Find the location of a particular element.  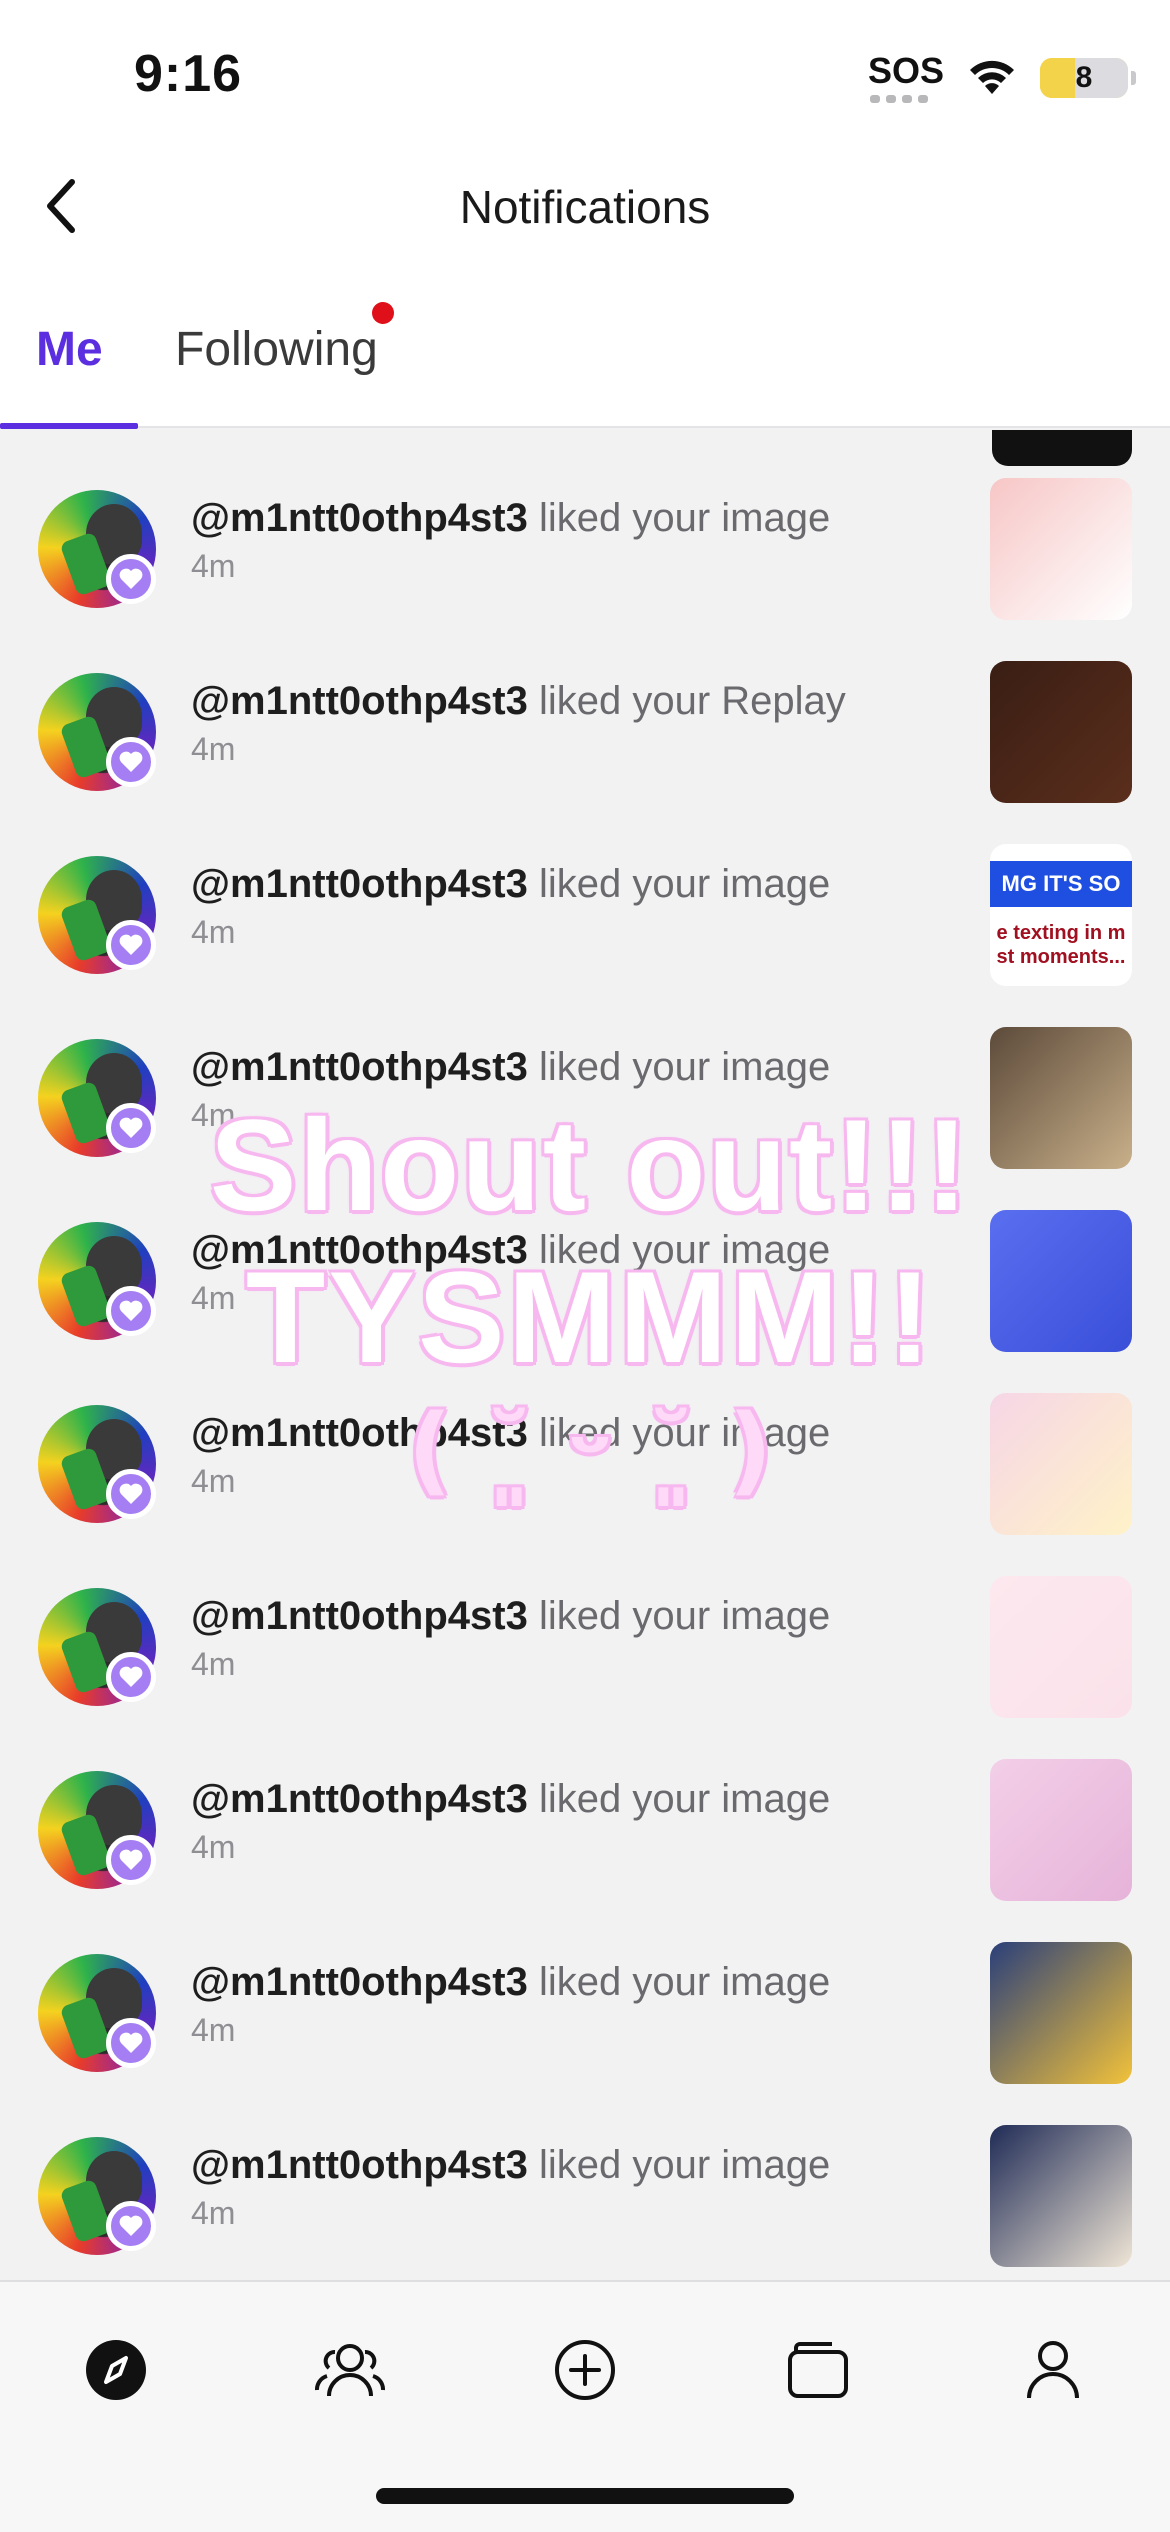

people-icon is located at coordinates (350, 2370).